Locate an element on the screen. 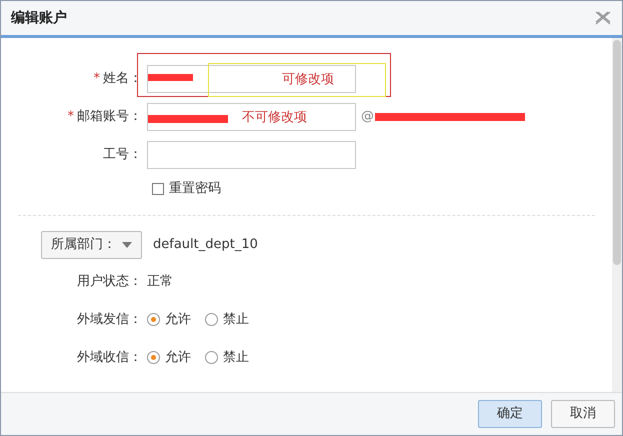 Image resolution: width=623 pixels, height=436 pixels. checkbox-label: 重置密码 is located at coordinates (195, 189).